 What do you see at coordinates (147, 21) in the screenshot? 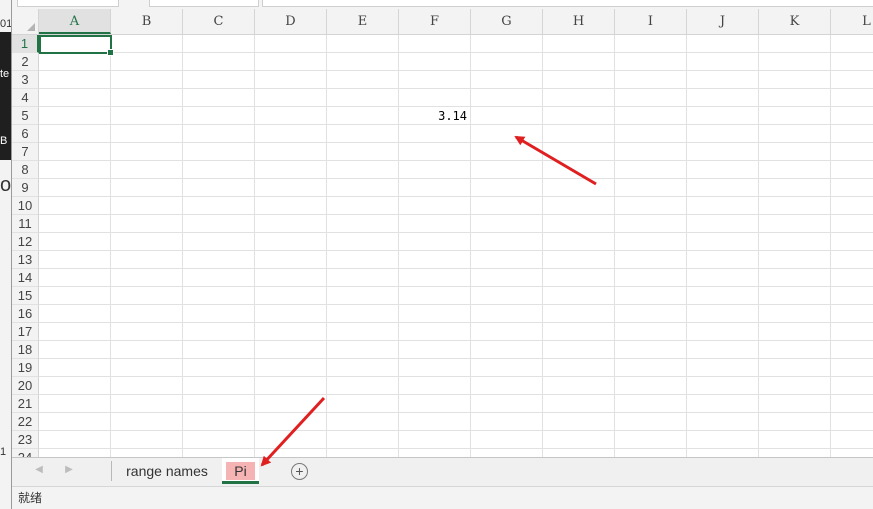
I see `column-header-b: B` at bounding box center [147, 21].